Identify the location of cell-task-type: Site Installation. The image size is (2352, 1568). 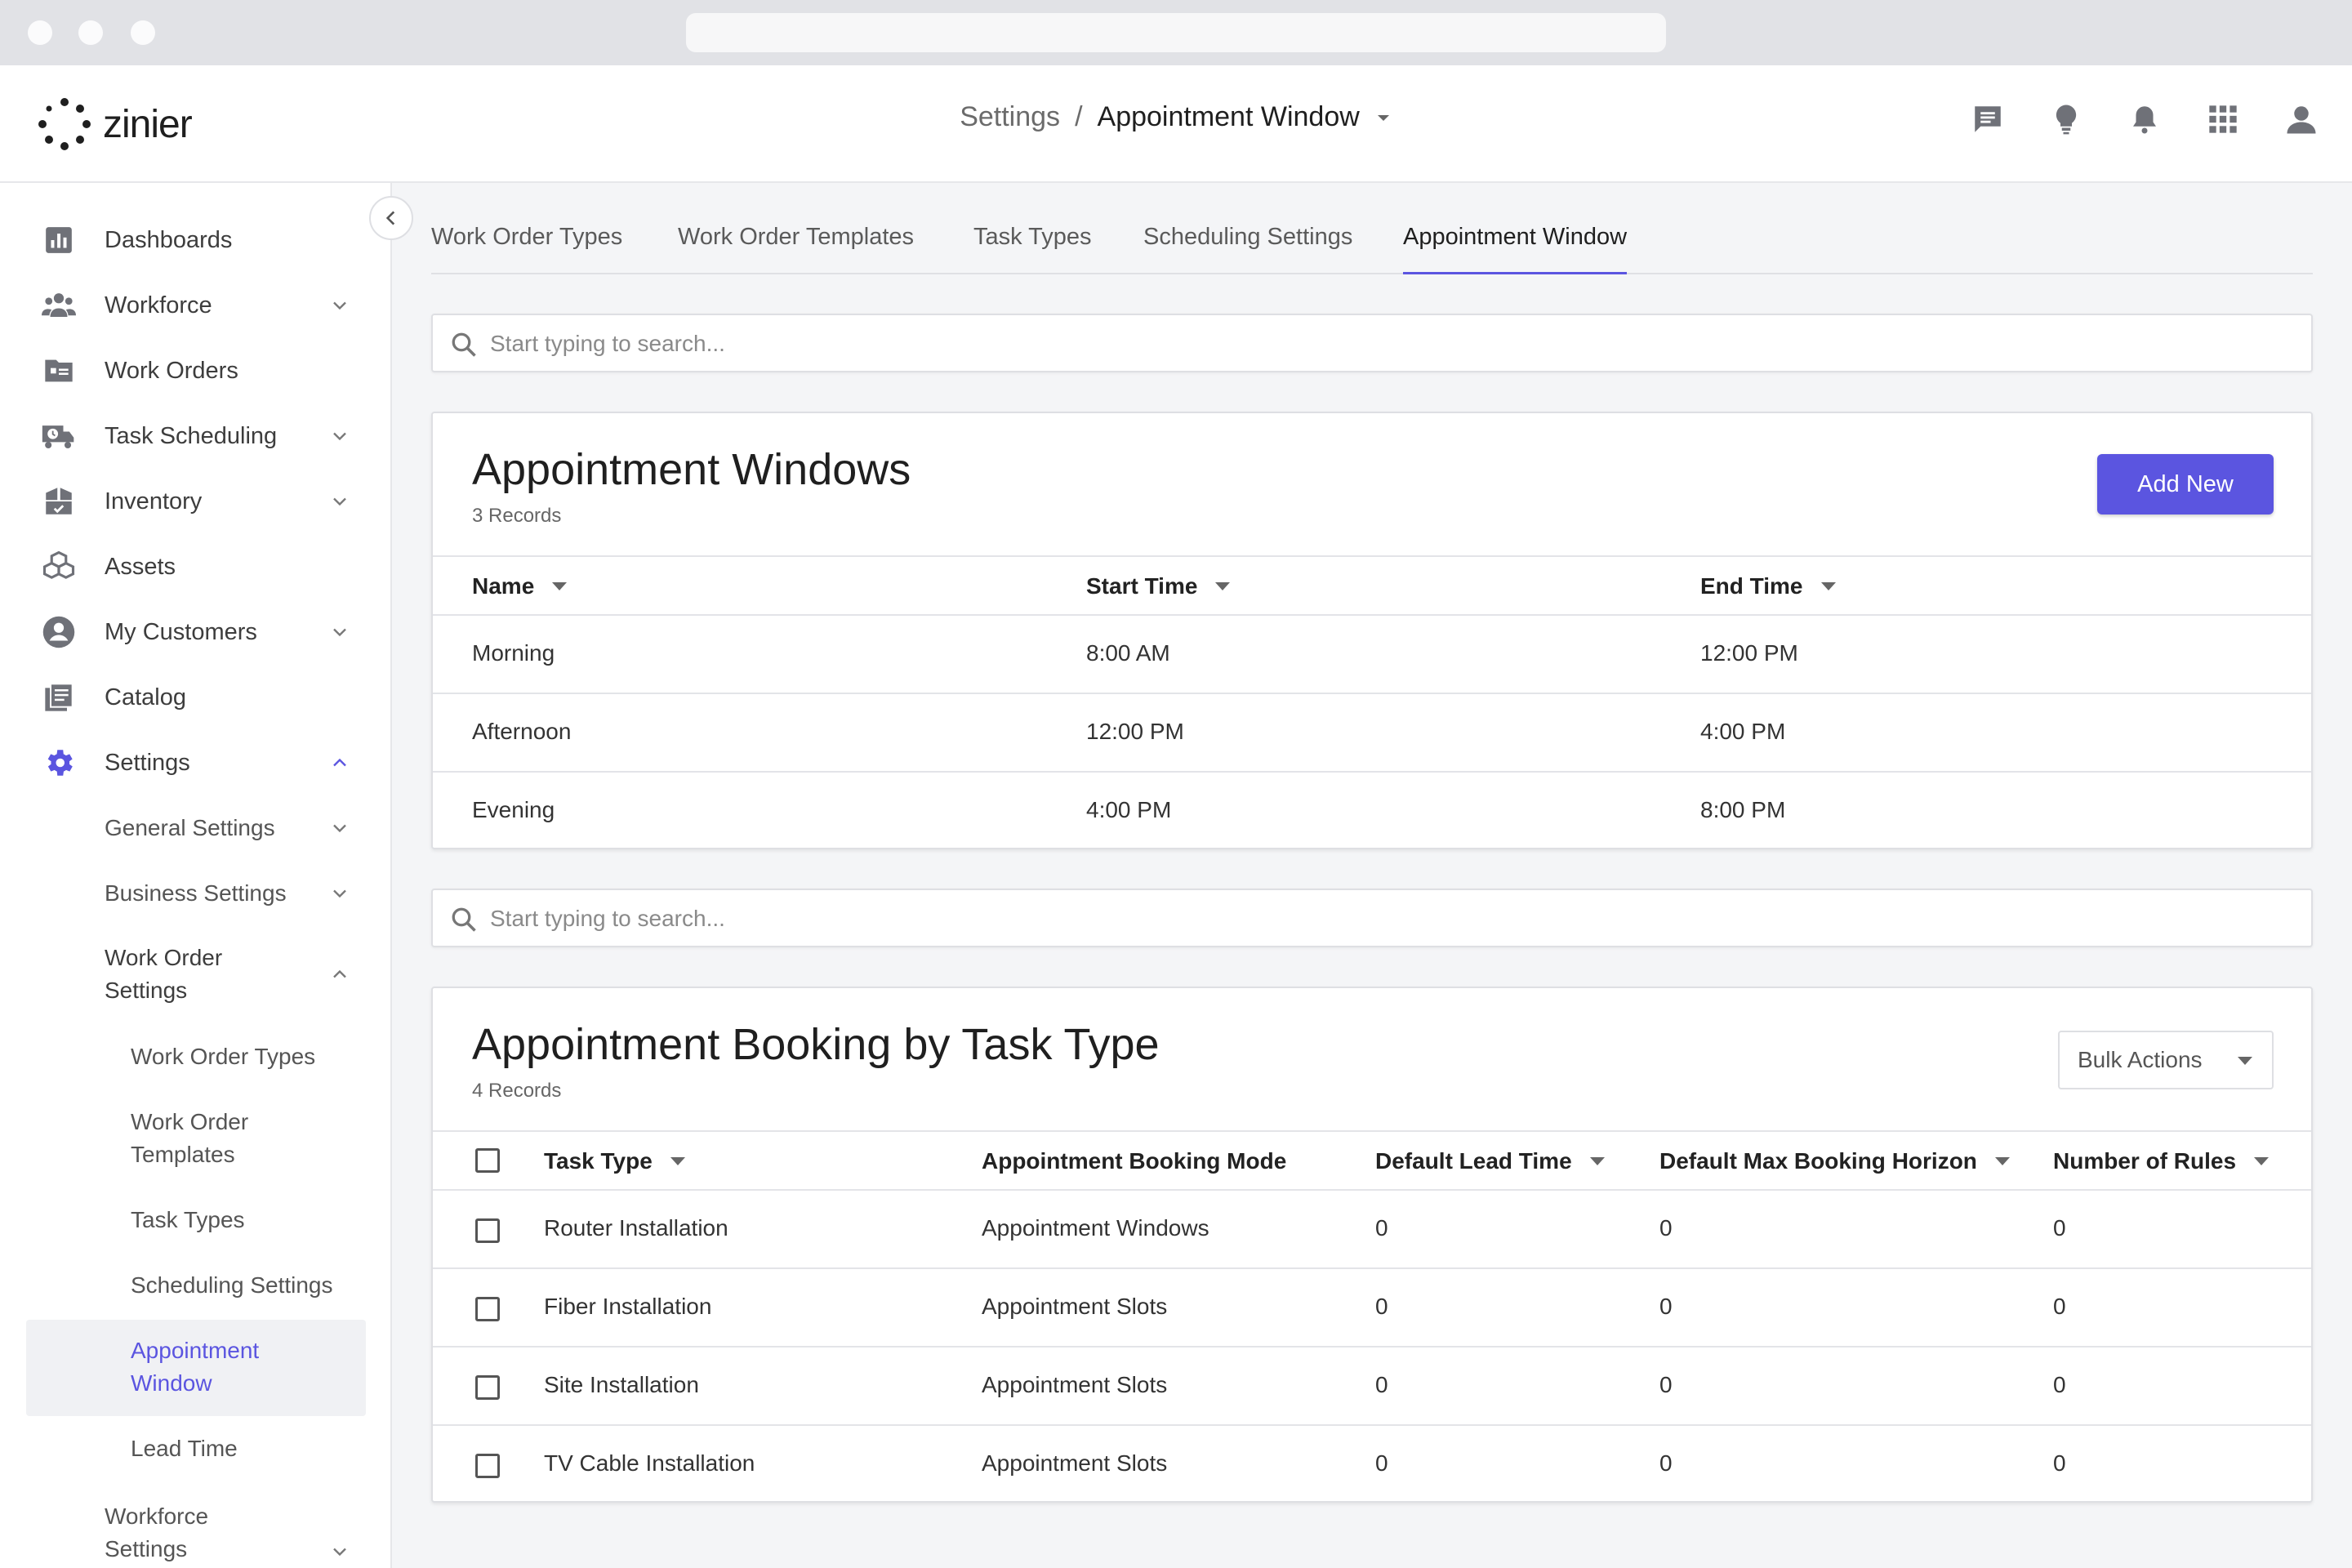
(621, 1384).